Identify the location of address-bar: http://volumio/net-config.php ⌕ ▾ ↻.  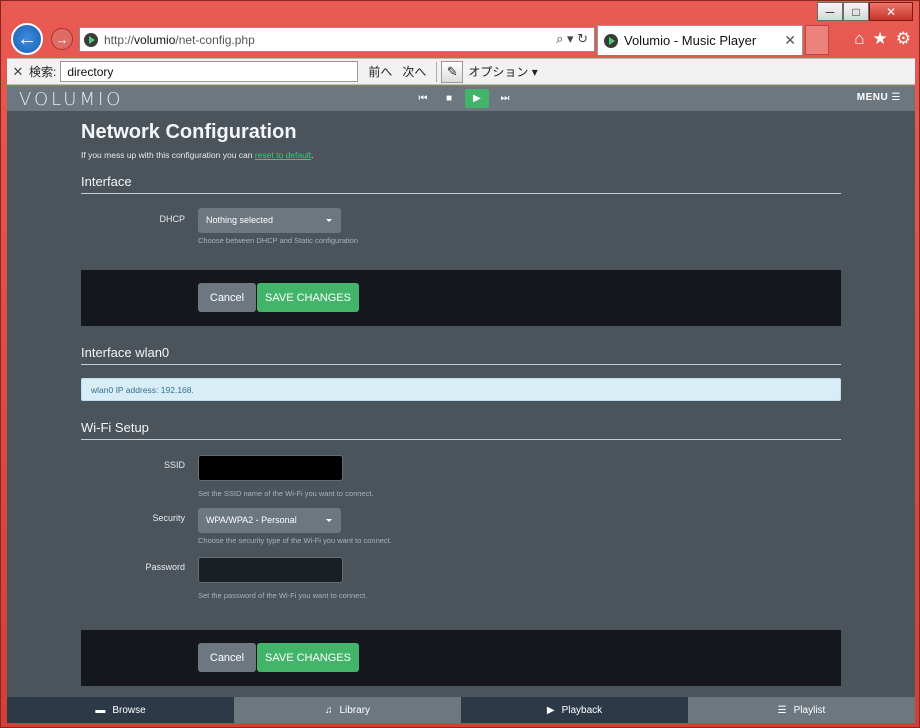
(337, 39).